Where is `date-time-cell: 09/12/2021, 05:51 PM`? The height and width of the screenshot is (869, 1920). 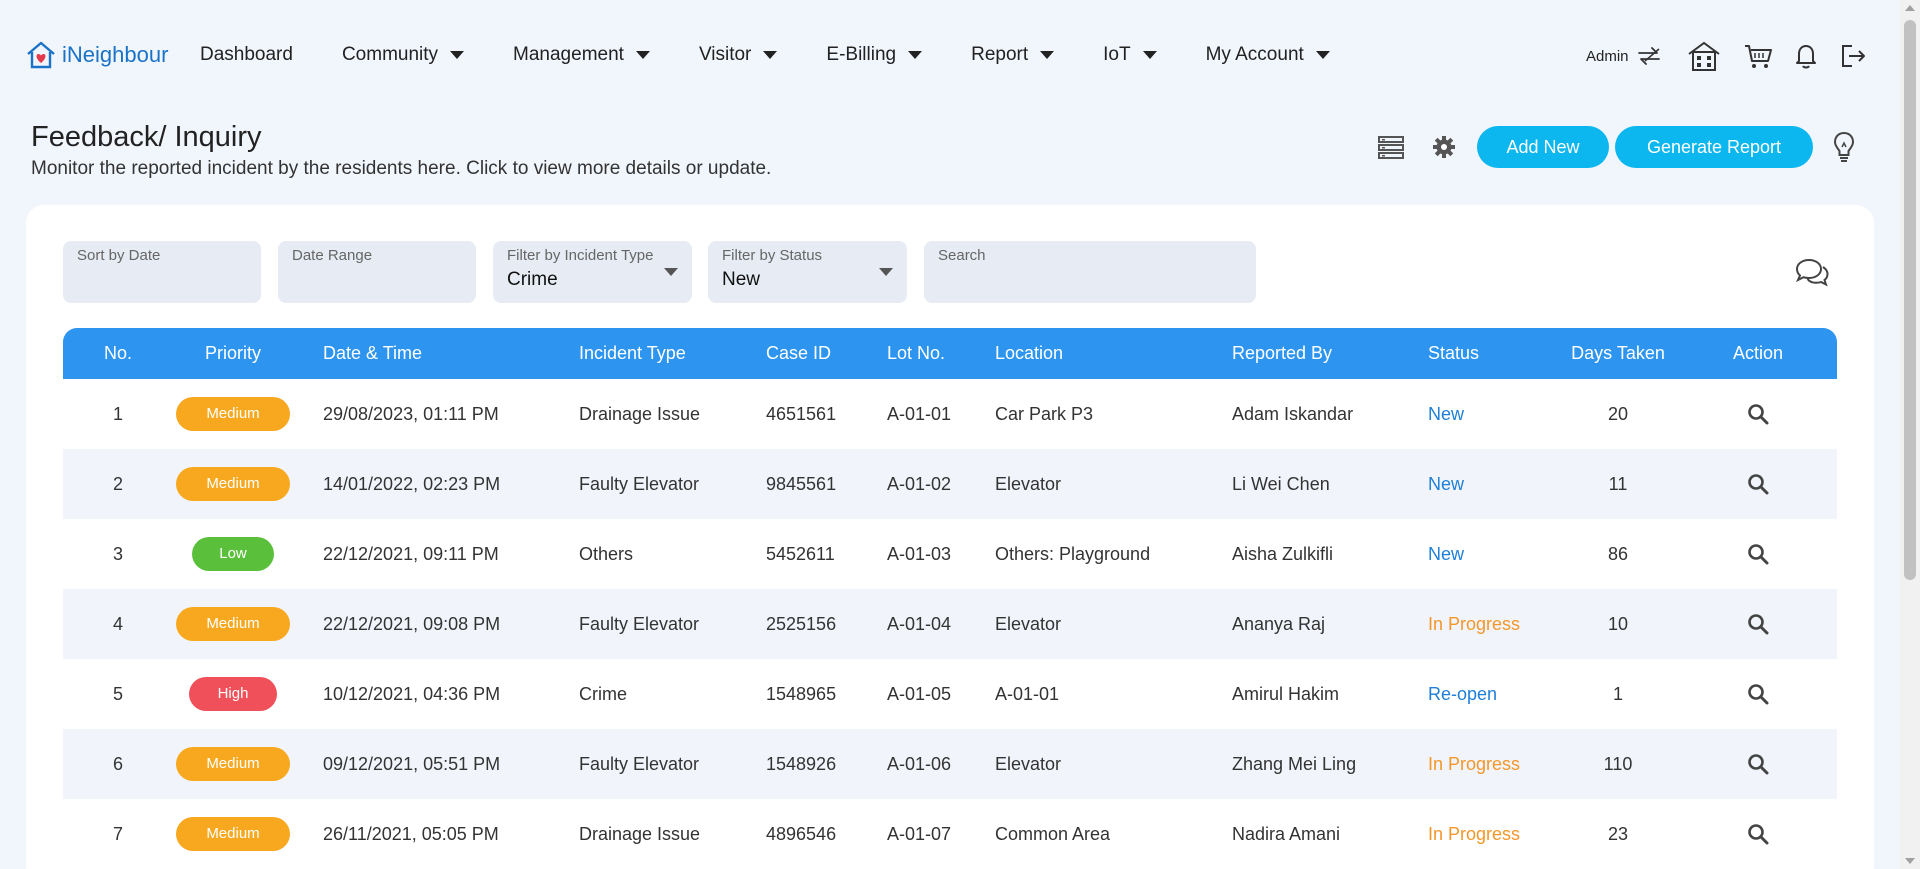
date-time-cell: 09/12/2021, 05:51 PM is located at coordinates (412, 763).